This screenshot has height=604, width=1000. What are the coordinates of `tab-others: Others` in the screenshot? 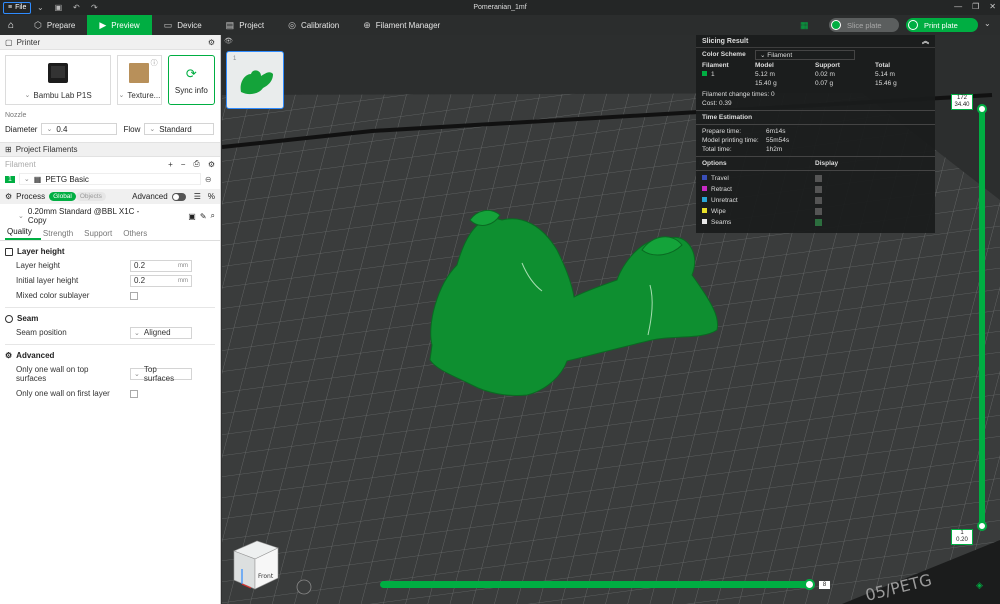 It's located at (138, 234).